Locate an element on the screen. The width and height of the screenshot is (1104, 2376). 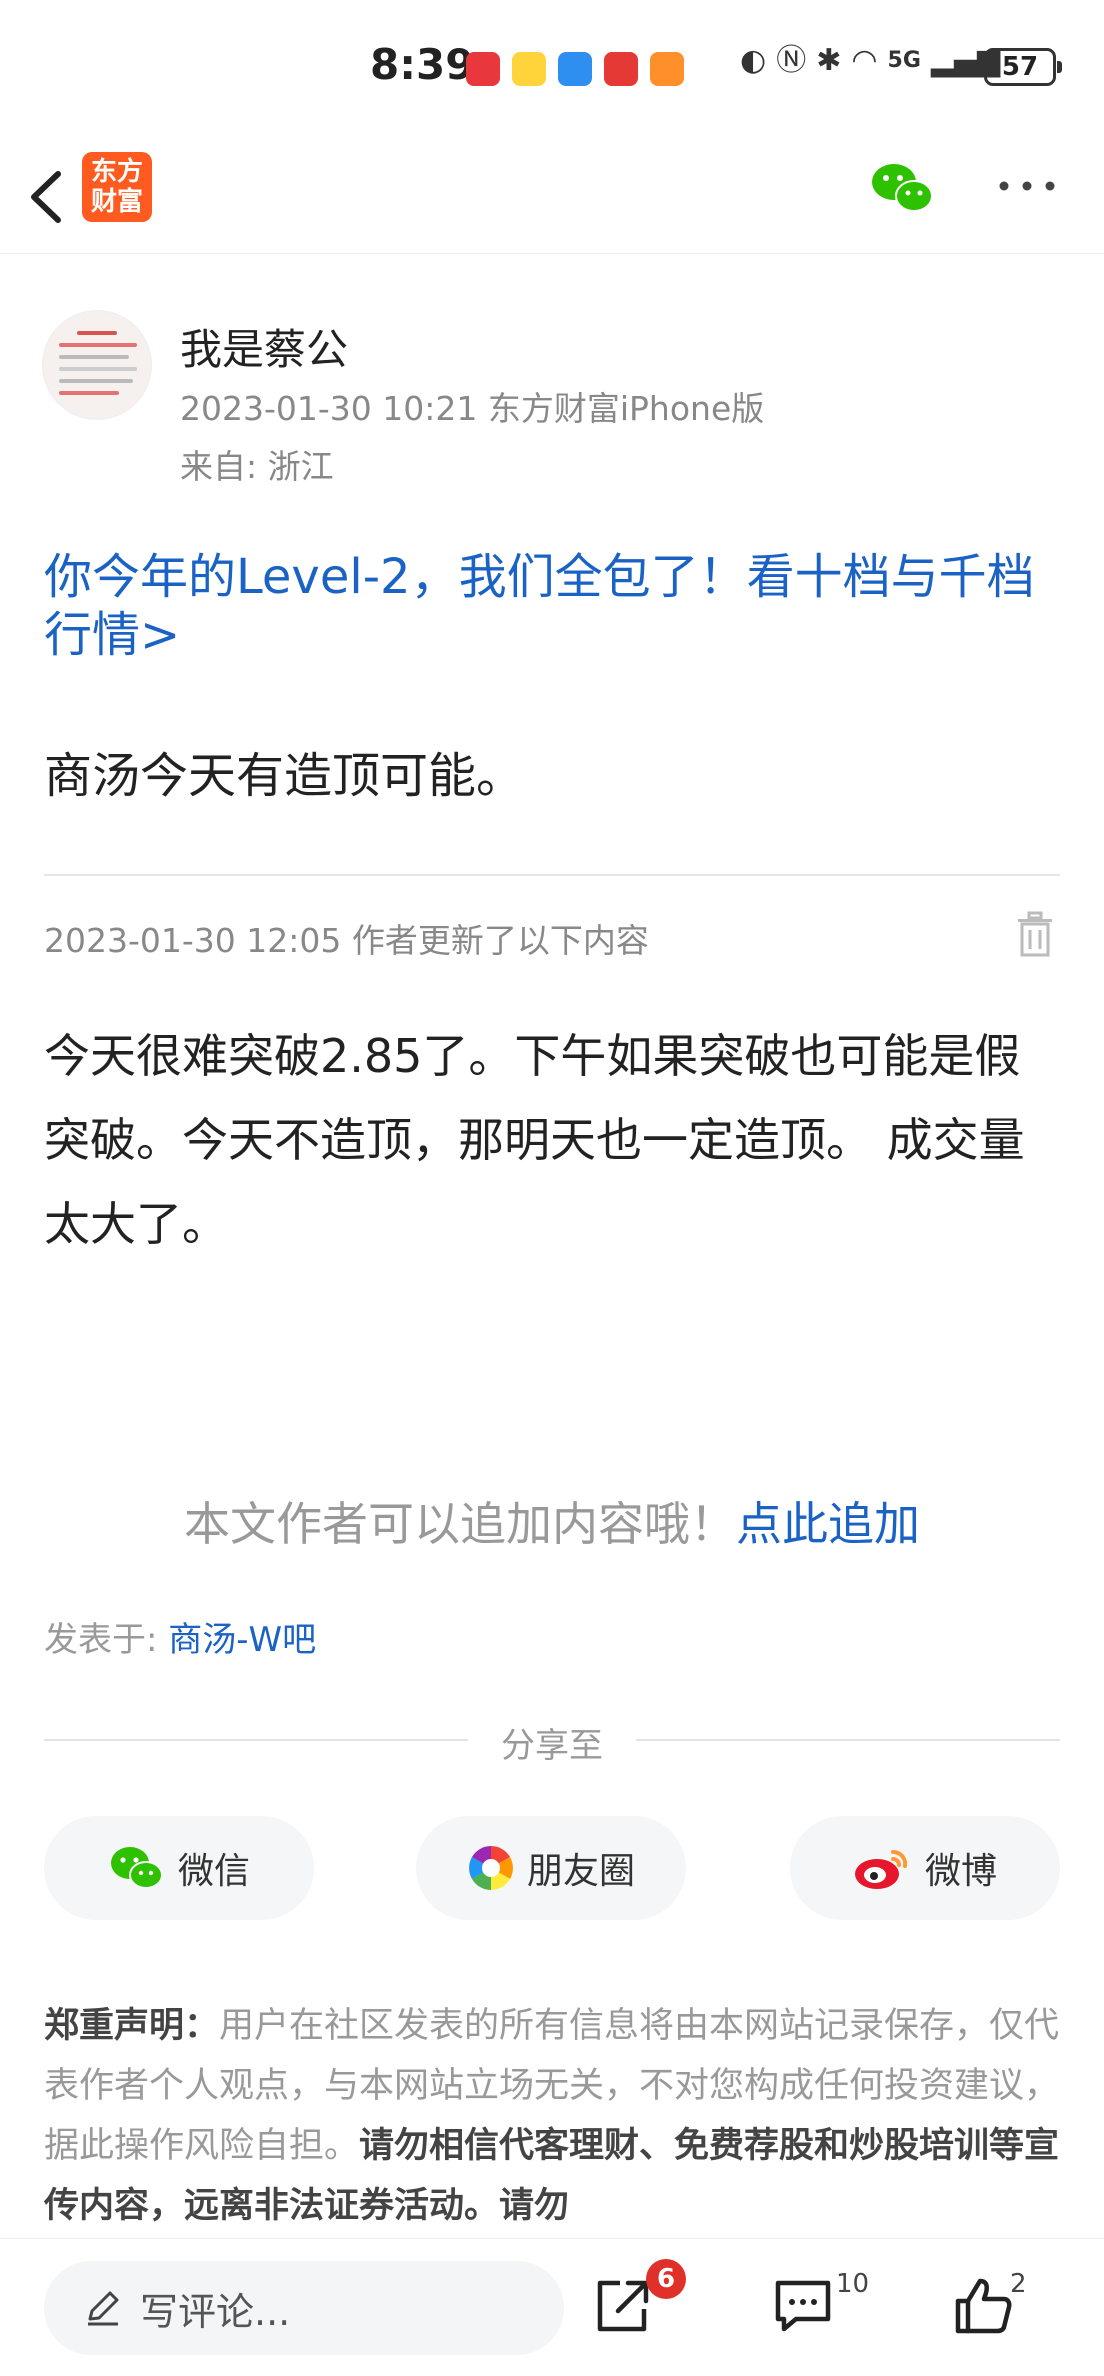
huawei-app-icon is located at coordinates (483, 69).